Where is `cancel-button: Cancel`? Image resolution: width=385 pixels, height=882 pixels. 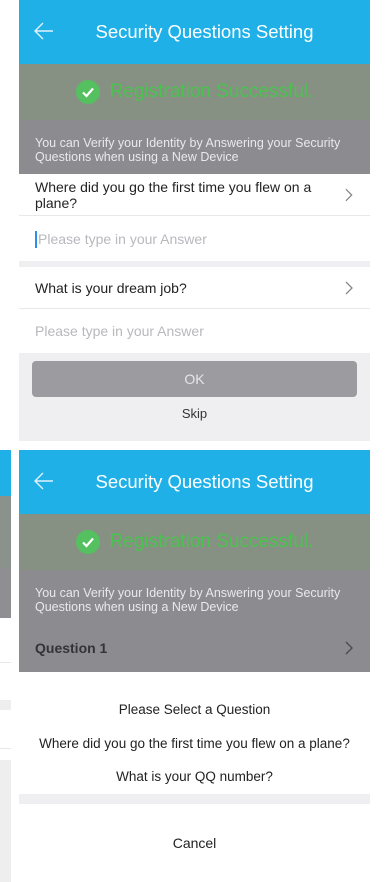 cancel-button: Cancel is located at coordinates (194, 843).